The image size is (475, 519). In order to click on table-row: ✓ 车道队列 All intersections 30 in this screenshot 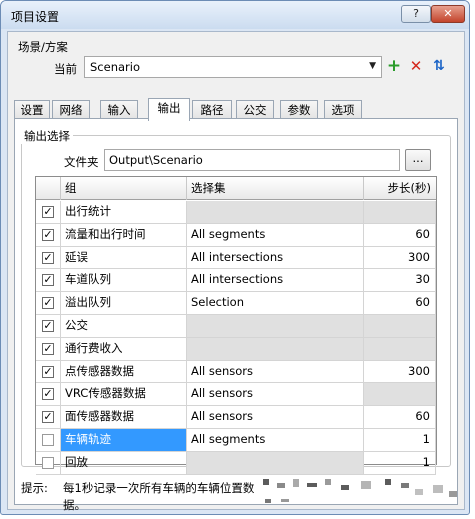, I will do `click(236, 281)`.